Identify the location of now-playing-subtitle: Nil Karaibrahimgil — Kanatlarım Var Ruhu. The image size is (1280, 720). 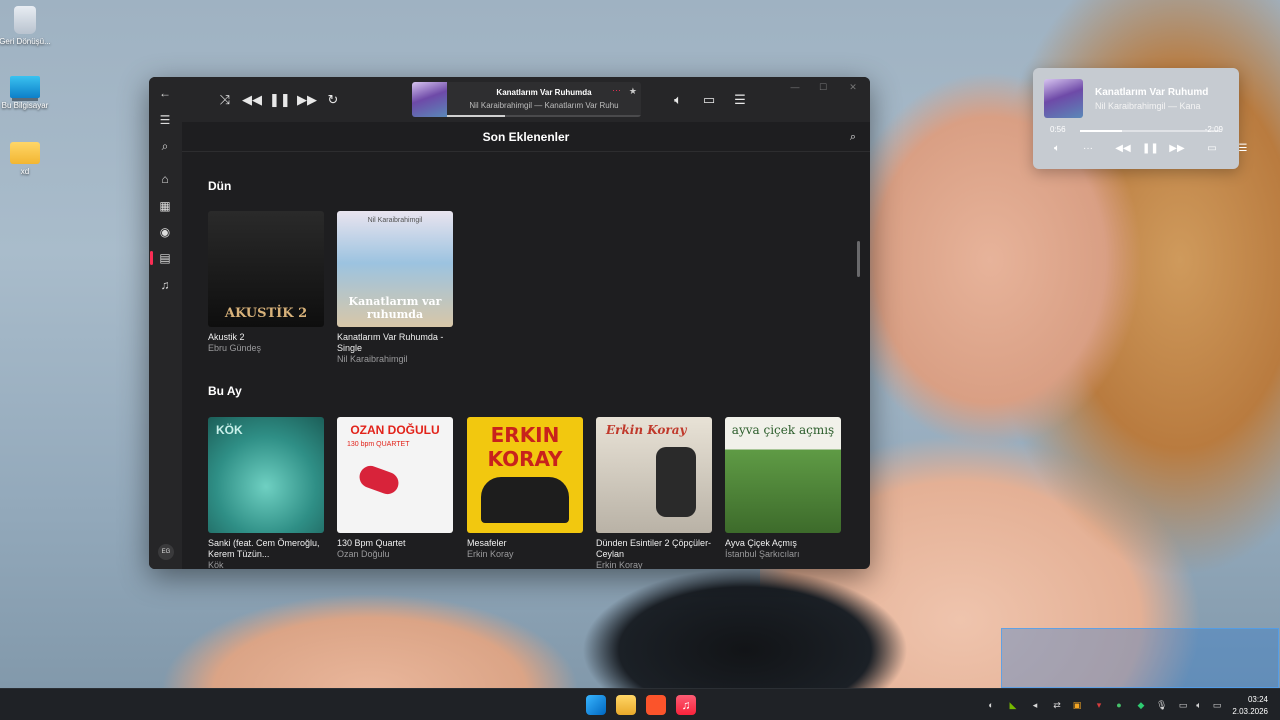
(544, 105).